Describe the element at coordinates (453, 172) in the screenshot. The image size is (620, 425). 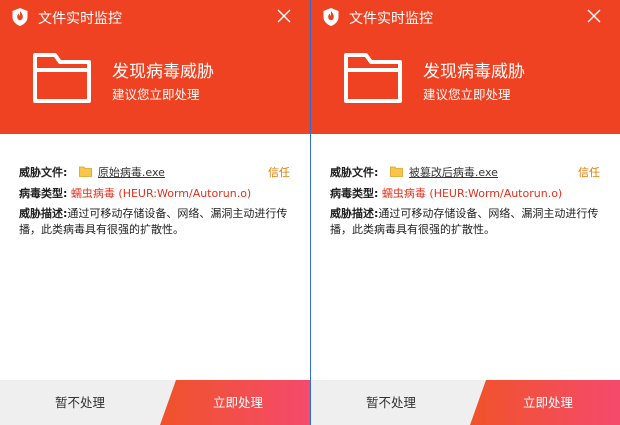
I see `threat-file-link: 被篡改后病毒.exe` at that location.